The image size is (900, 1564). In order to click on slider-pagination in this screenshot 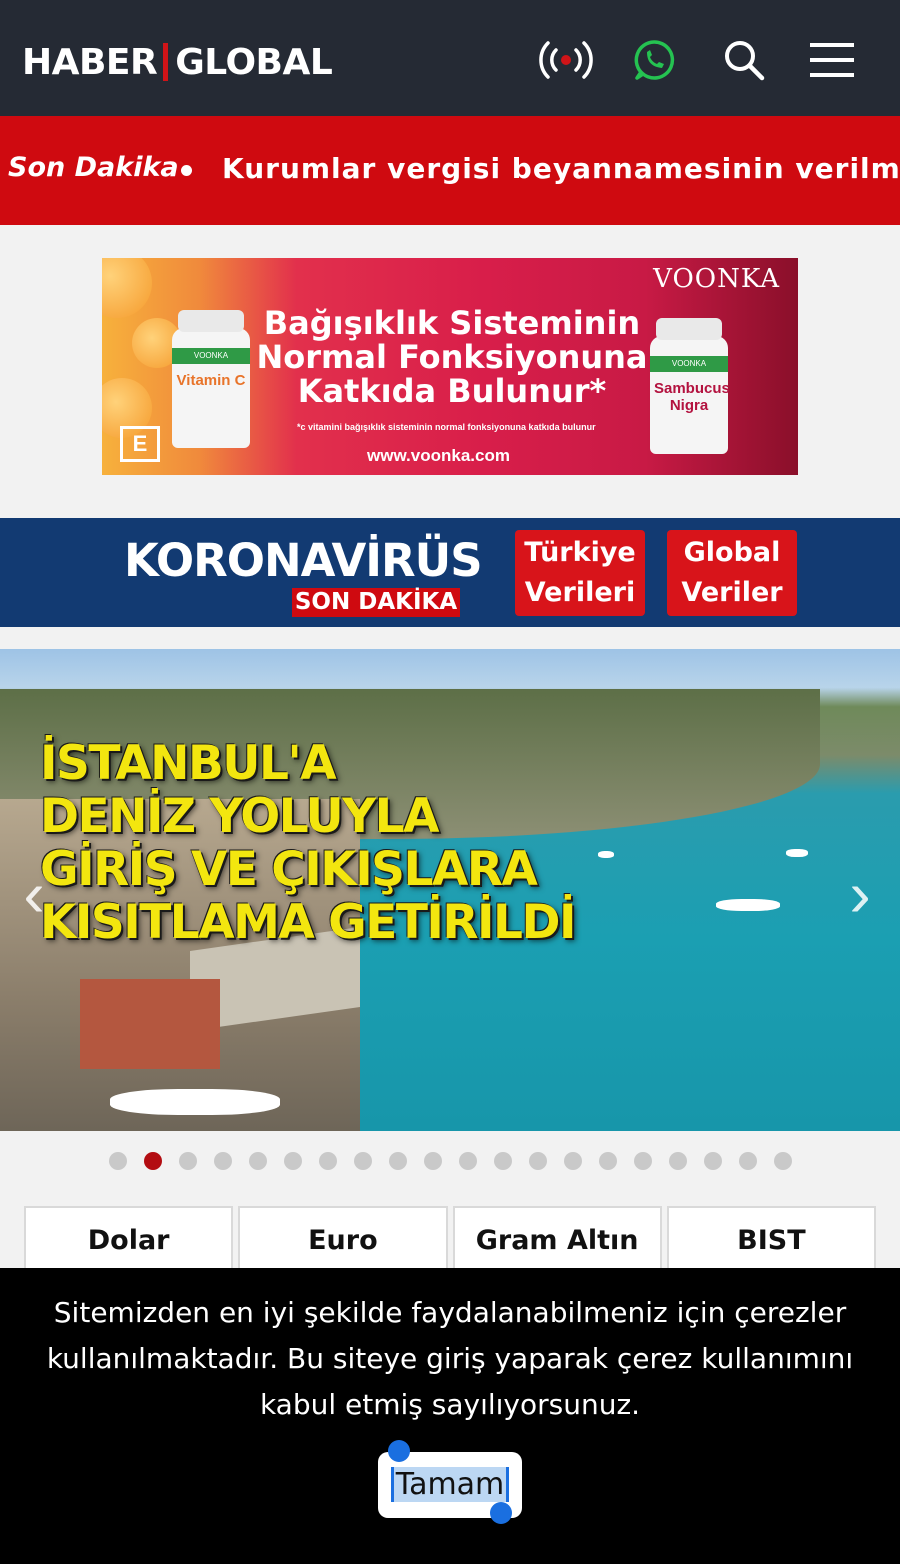, I will do `click(450, 1162)`.